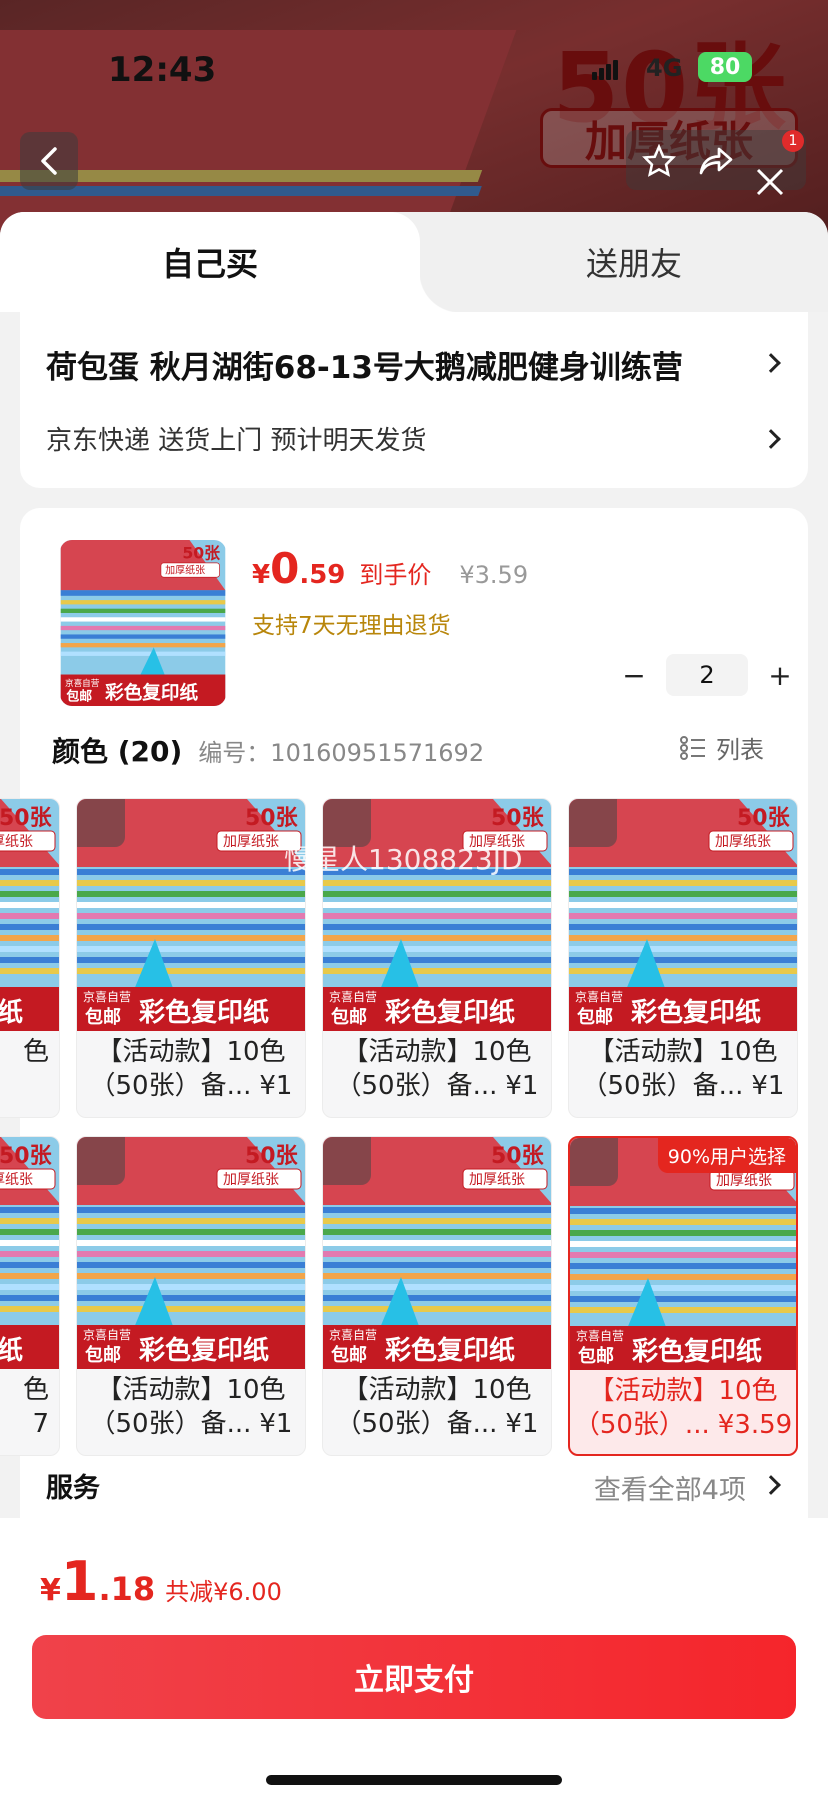  What do you see at coordinates (726, 1155) in the screenshot?
I see `popular-tag: 90%用户选择` at bounding box center [726, 1155].